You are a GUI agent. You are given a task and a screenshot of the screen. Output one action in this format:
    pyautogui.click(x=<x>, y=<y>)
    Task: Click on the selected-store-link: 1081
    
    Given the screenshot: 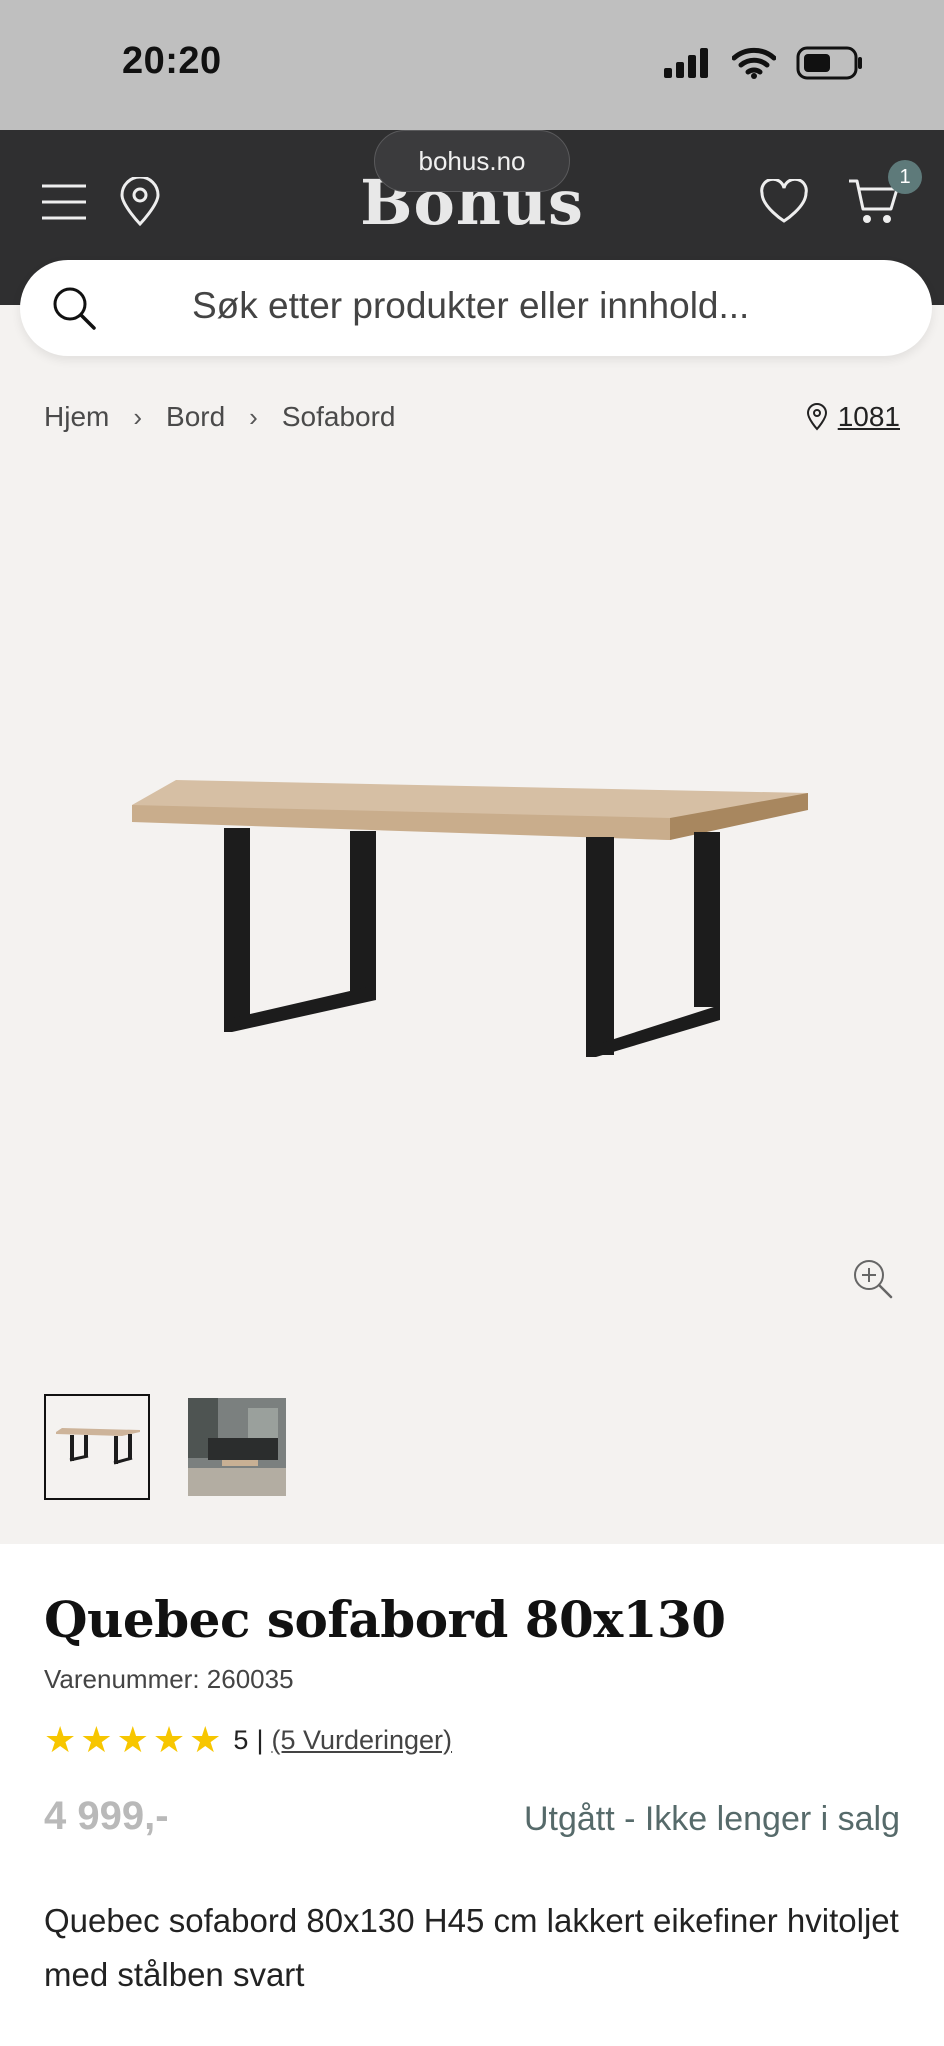 What is the action you would take?
    pyautogui.click(x=853, y=417)
    